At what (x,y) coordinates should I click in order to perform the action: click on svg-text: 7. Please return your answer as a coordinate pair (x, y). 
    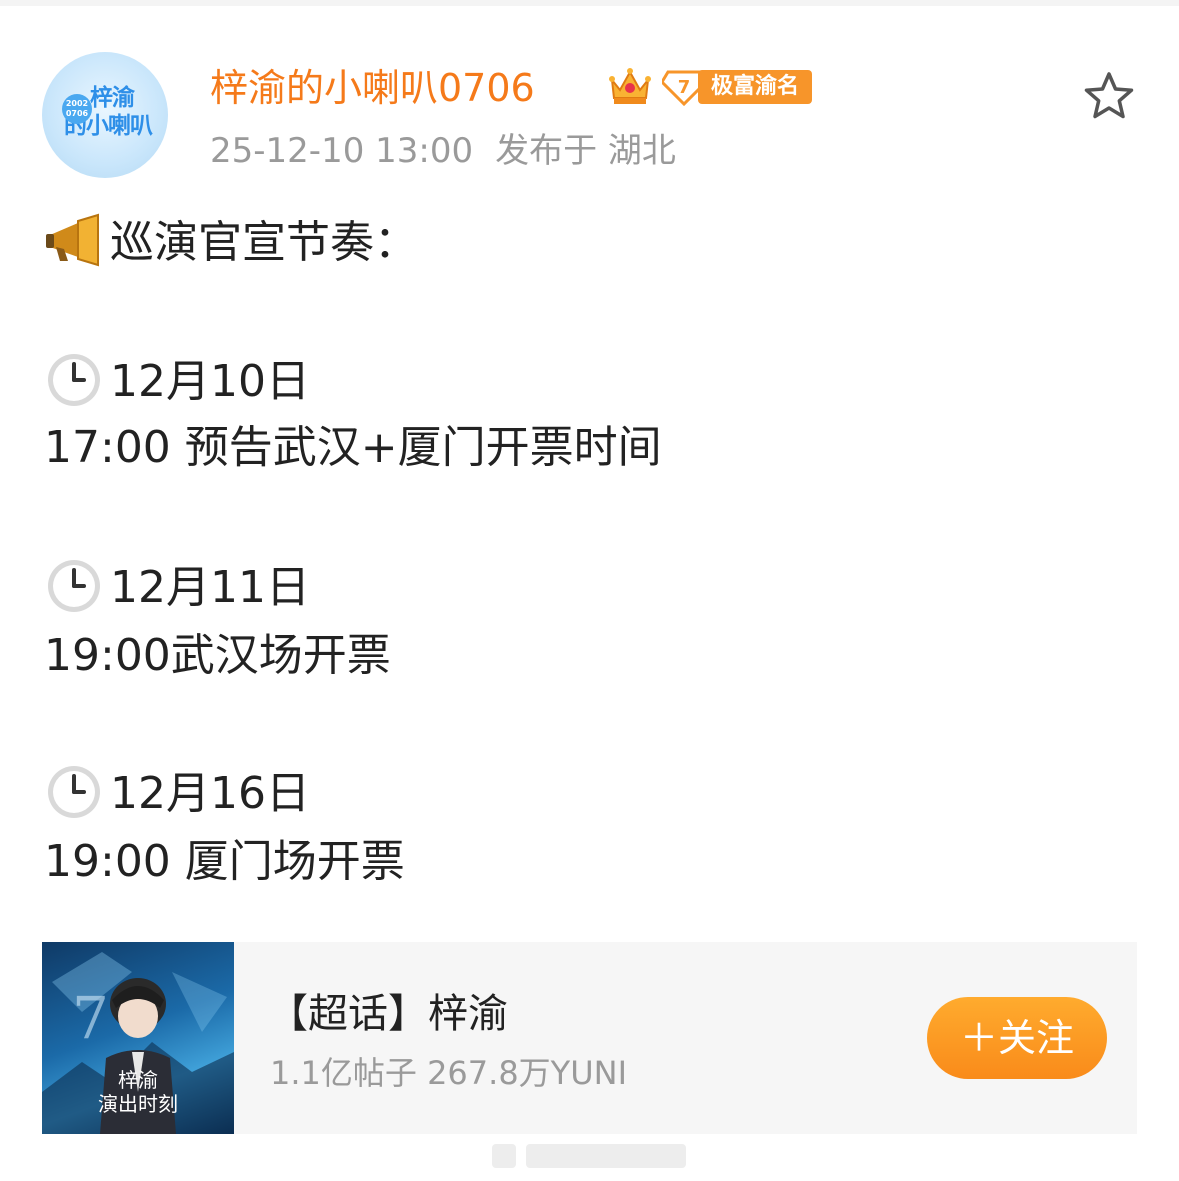
    Looking at the image, I should click on (90, 1018).